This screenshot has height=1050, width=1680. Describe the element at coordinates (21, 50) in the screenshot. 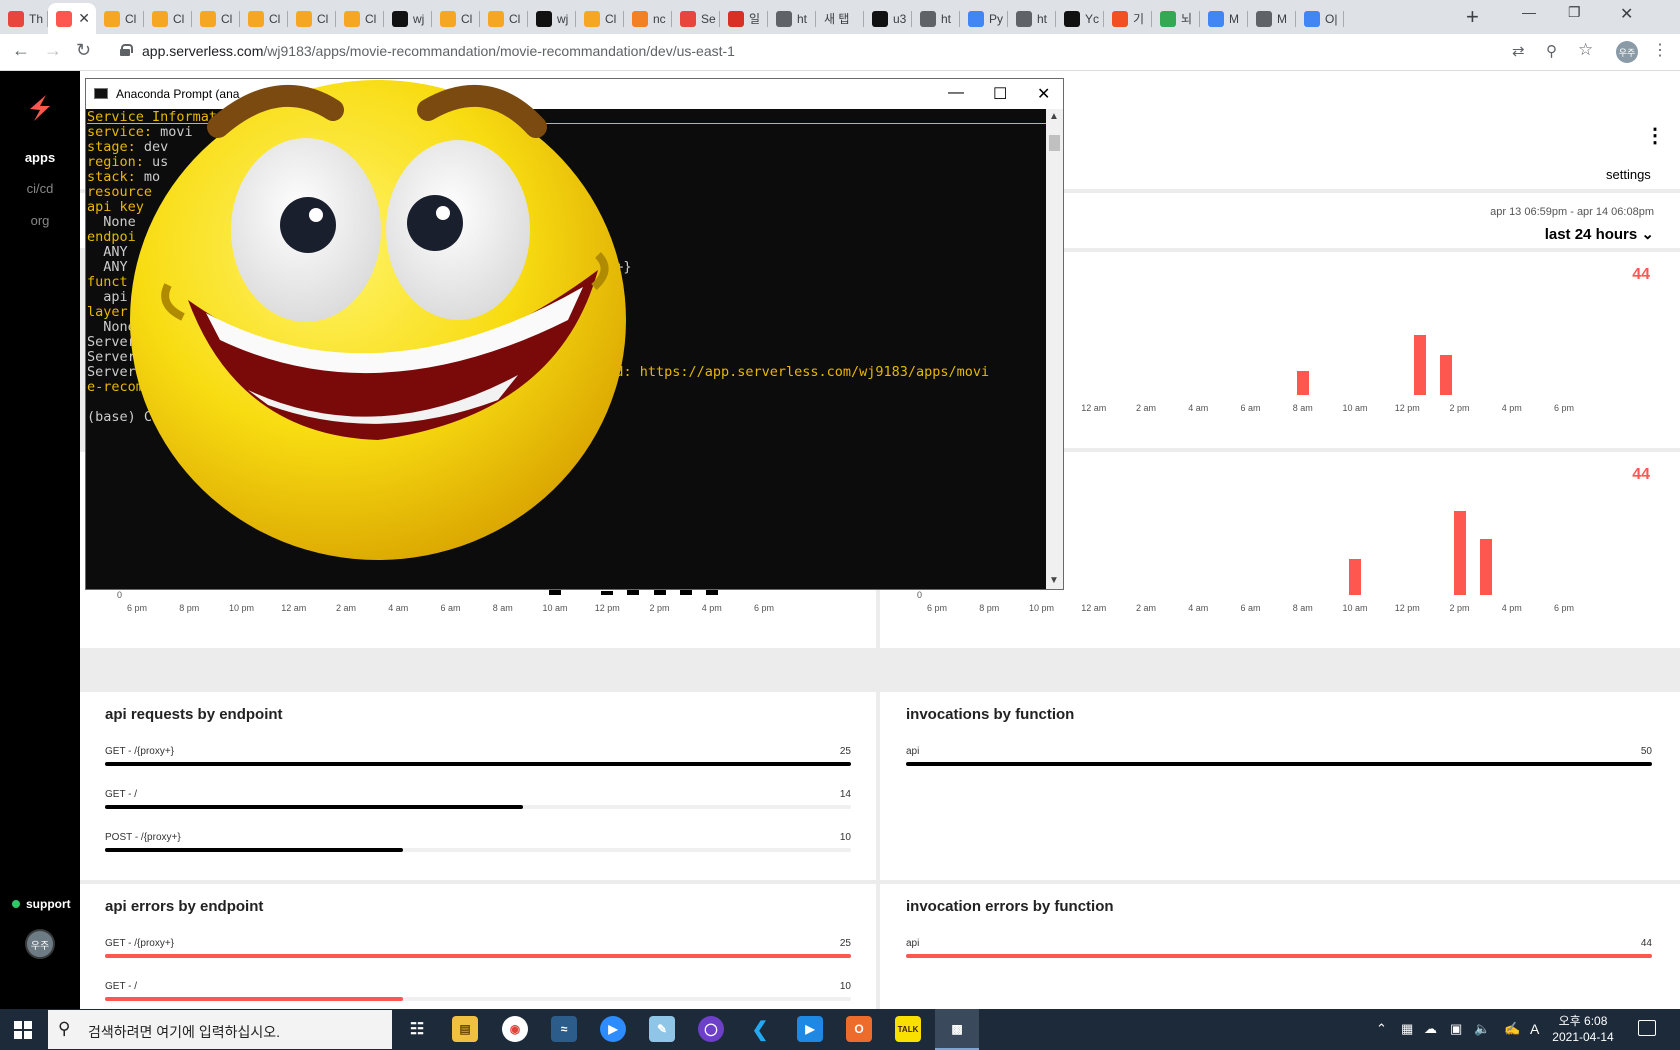

I see `back-button: ←` at that location.